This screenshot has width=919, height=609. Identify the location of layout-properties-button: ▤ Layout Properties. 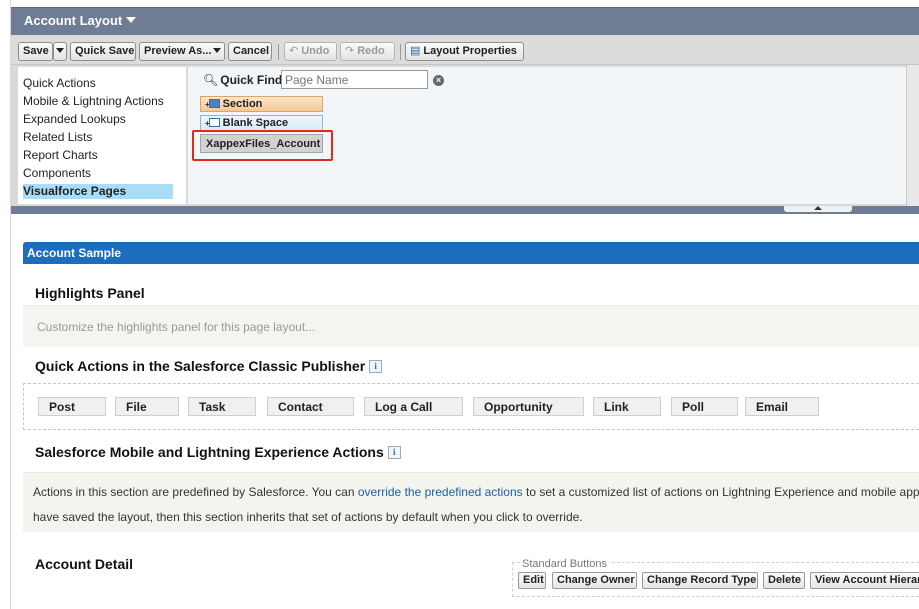
(464, 51).